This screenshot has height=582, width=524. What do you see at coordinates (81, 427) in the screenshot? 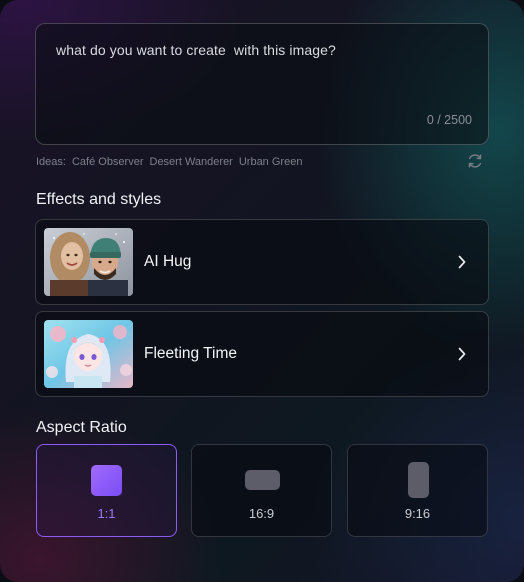
I see `aspect-ratio-section-title: Aspect Ratio` at bounding box center [81, 427].